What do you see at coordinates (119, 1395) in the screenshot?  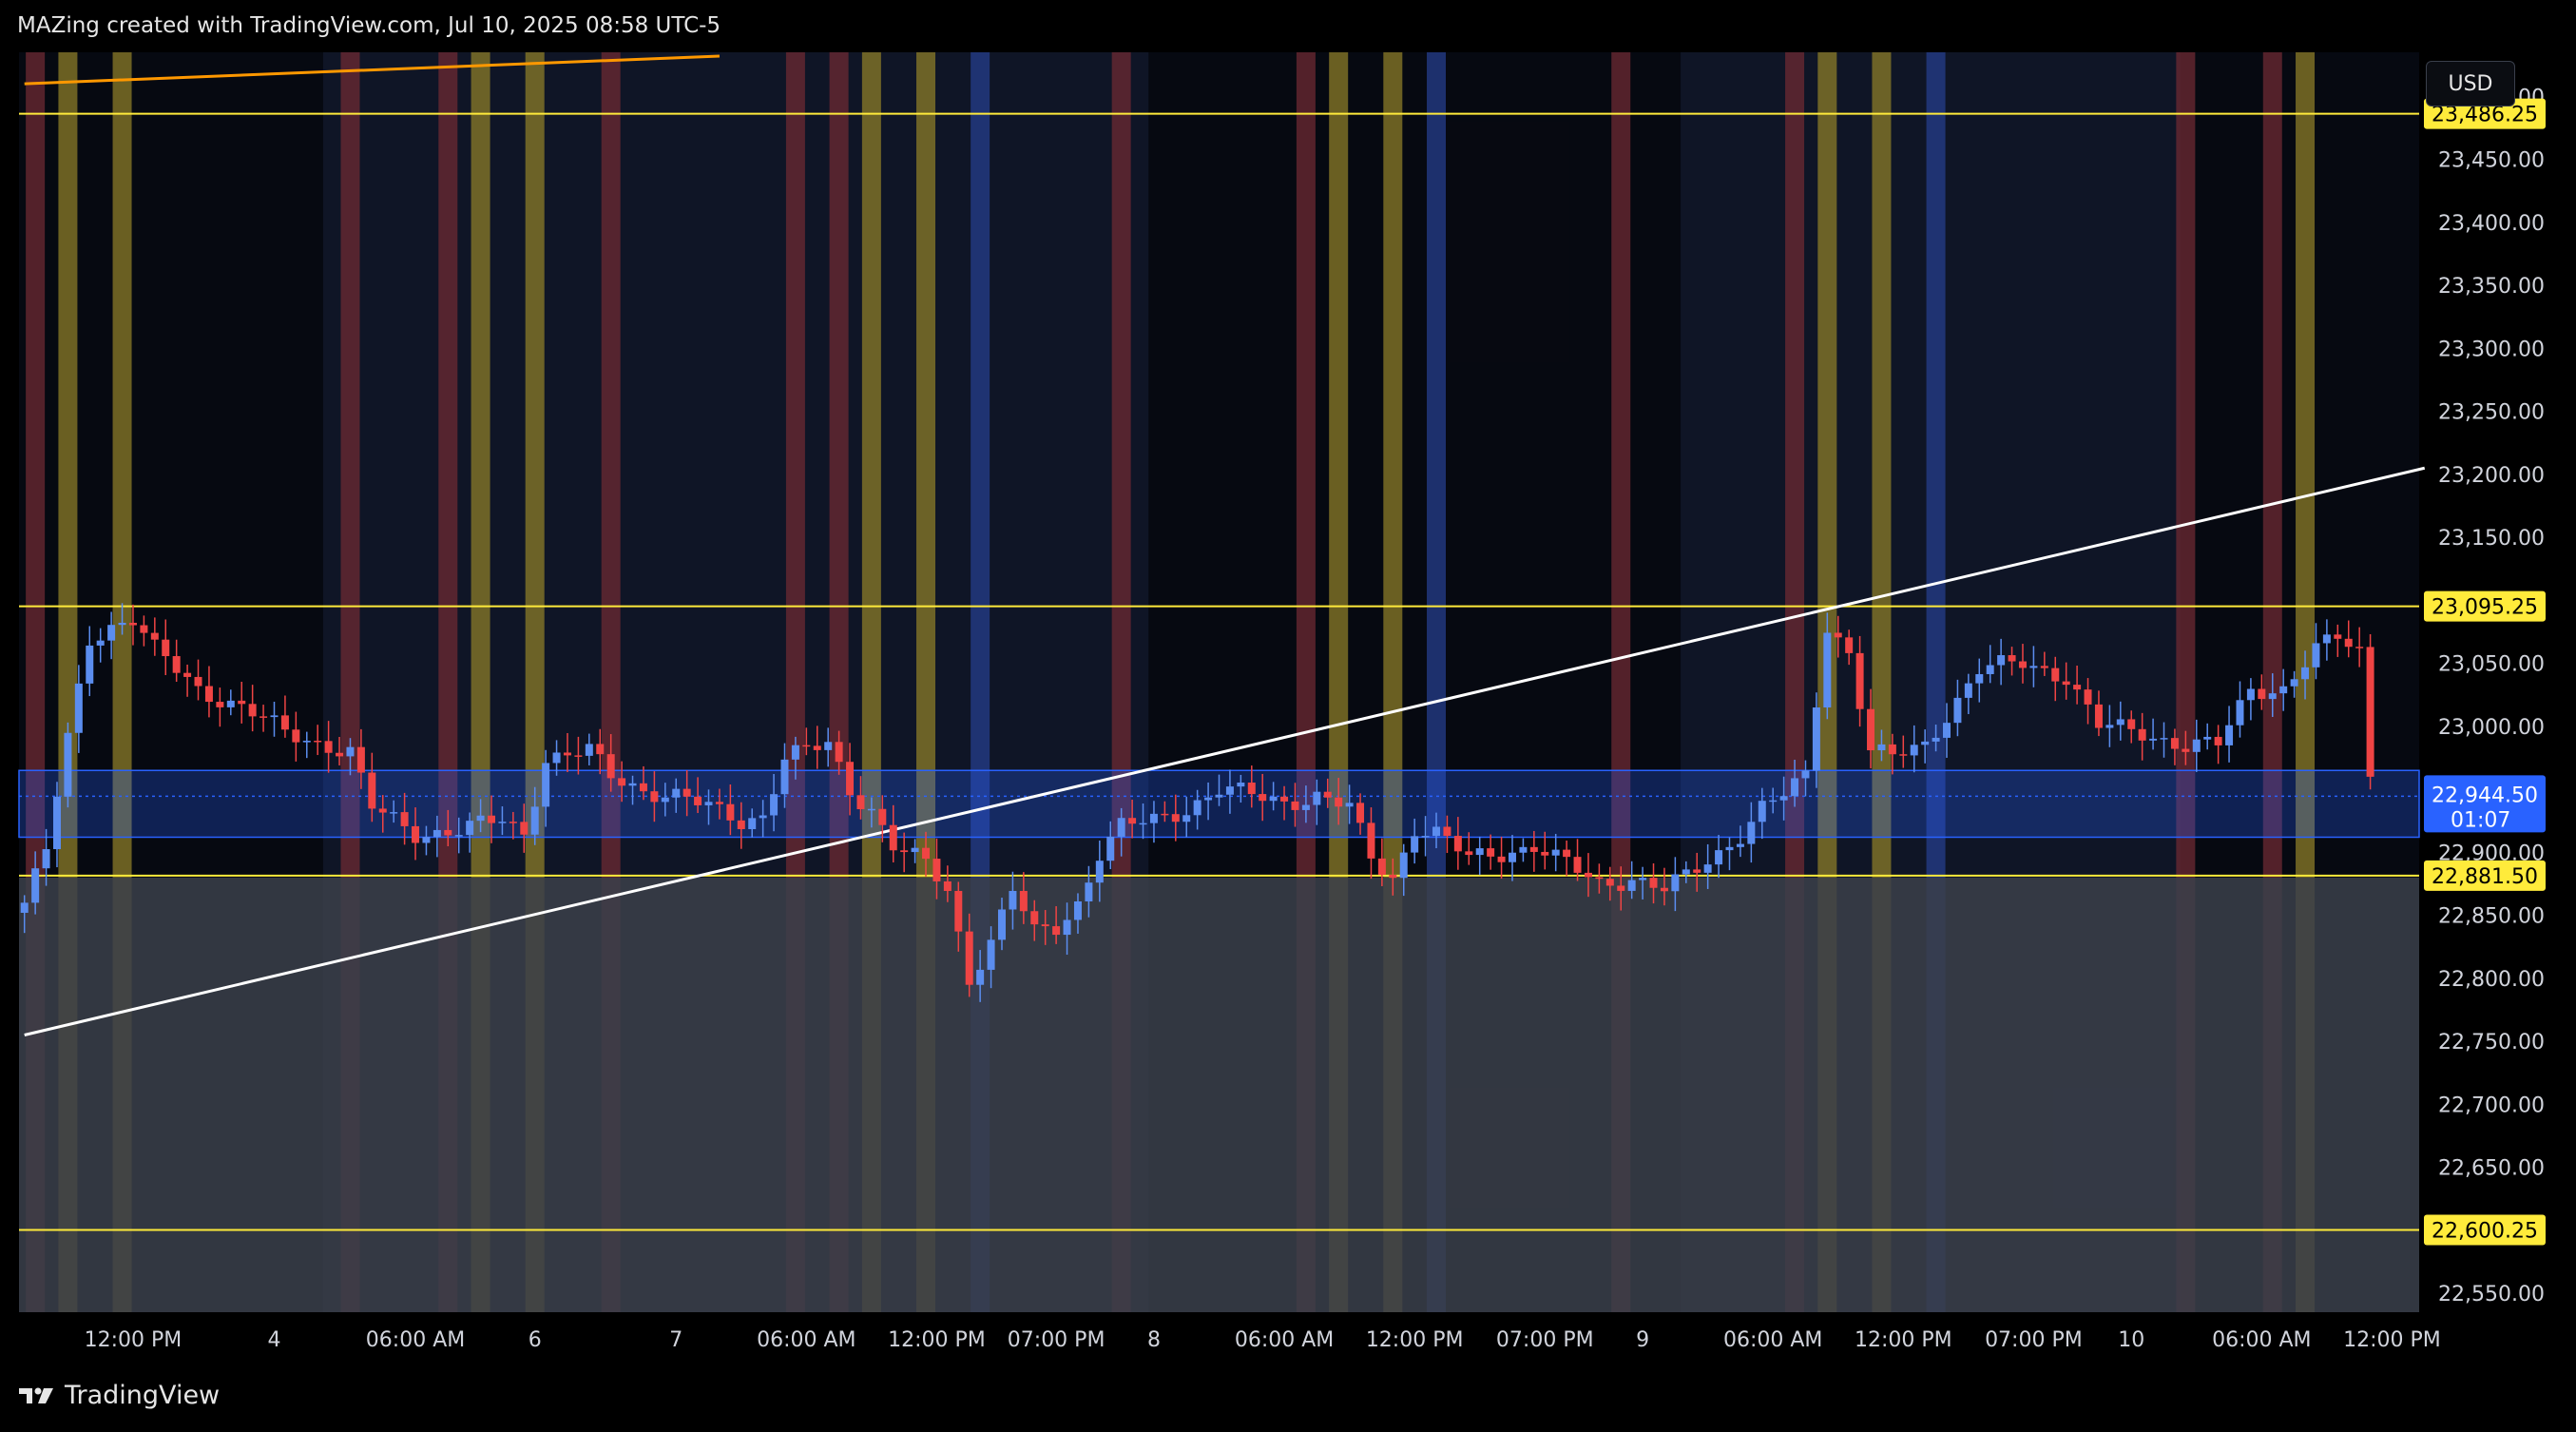 I see `tradingview-logo: TradingView` at bounding box center [119, 1395].